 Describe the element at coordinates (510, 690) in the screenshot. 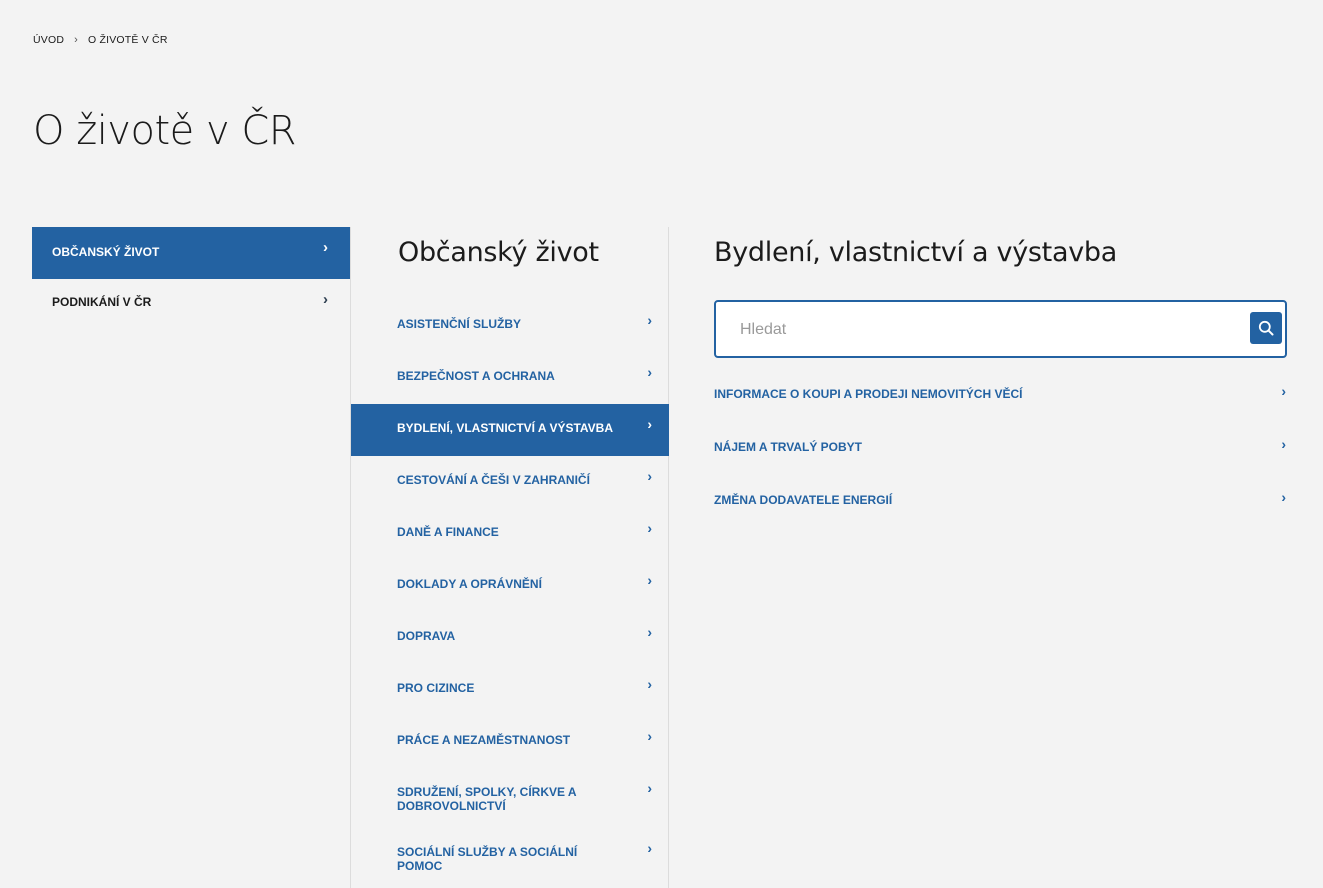

I see `level2-item-pro-cizince: PRO CIZINCE ›` at that location.